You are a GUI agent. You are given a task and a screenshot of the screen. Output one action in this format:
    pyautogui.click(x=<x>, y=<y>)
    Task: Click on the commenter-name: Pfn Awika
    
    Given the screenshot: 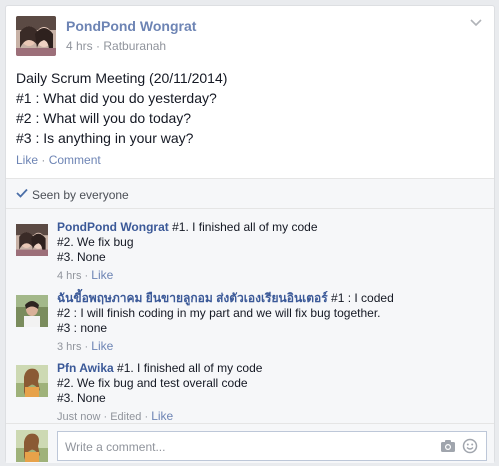 What is the action you would take?
    pyautogui.click(x=85, y=368)
    